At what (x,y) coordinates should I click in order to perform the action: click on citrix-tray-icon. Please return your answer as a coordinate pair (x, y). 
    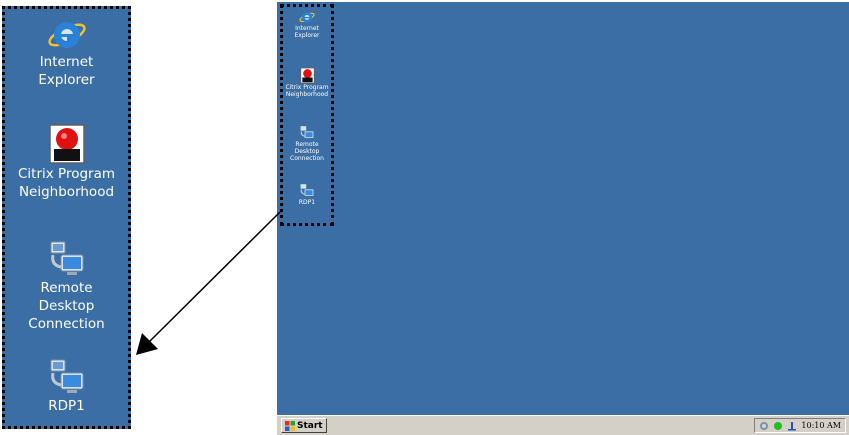
    Looking at the image, I should click on (764, 426).